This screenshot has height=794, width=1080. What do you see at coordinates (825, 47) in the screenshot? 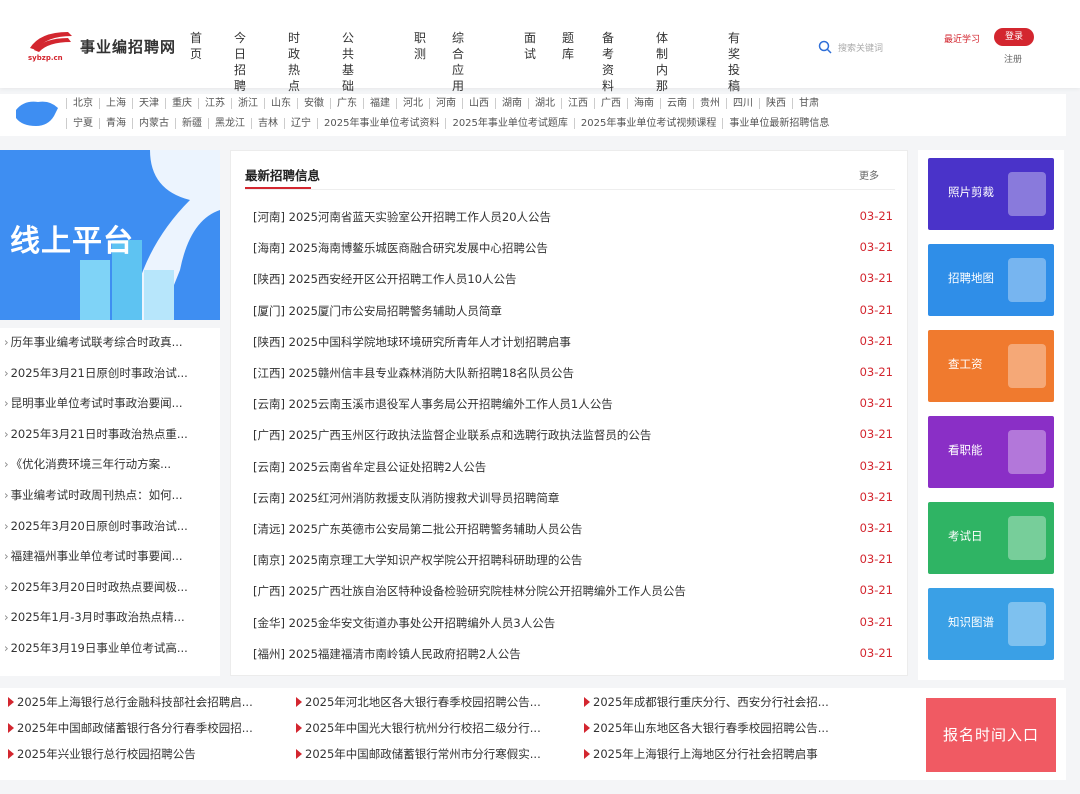
I see `search-icon` at bounding box center [825, 47].